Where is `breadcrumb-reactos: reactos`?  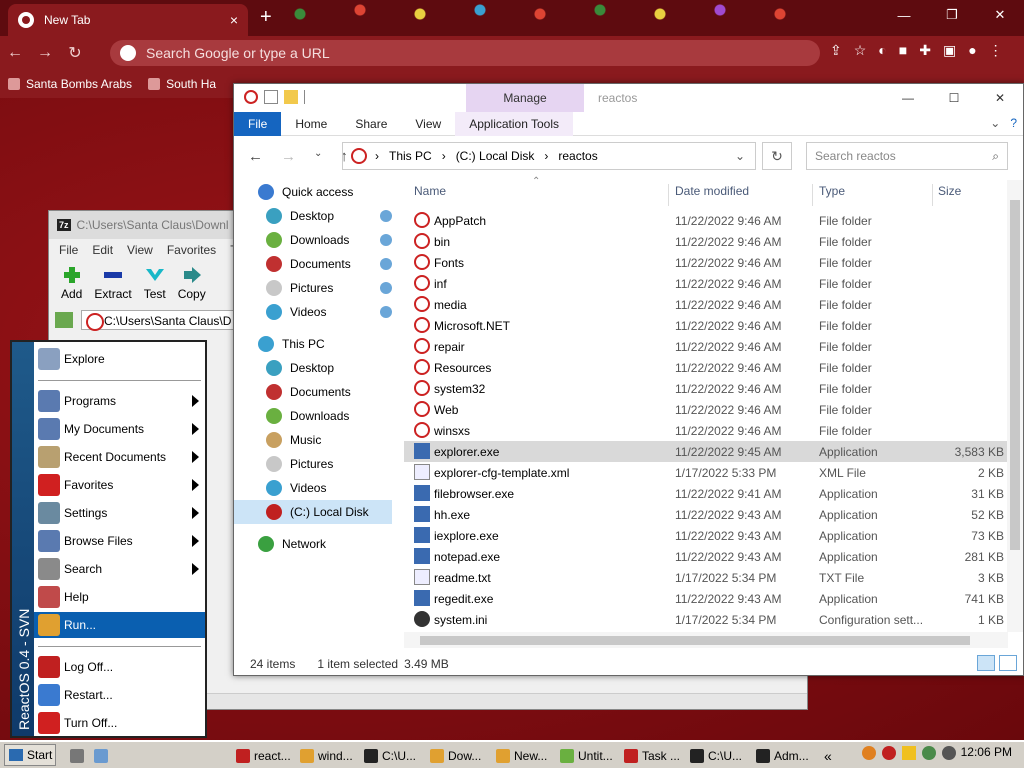
breadcrumb-reactos: reactos is located at coordinates (577, 156).